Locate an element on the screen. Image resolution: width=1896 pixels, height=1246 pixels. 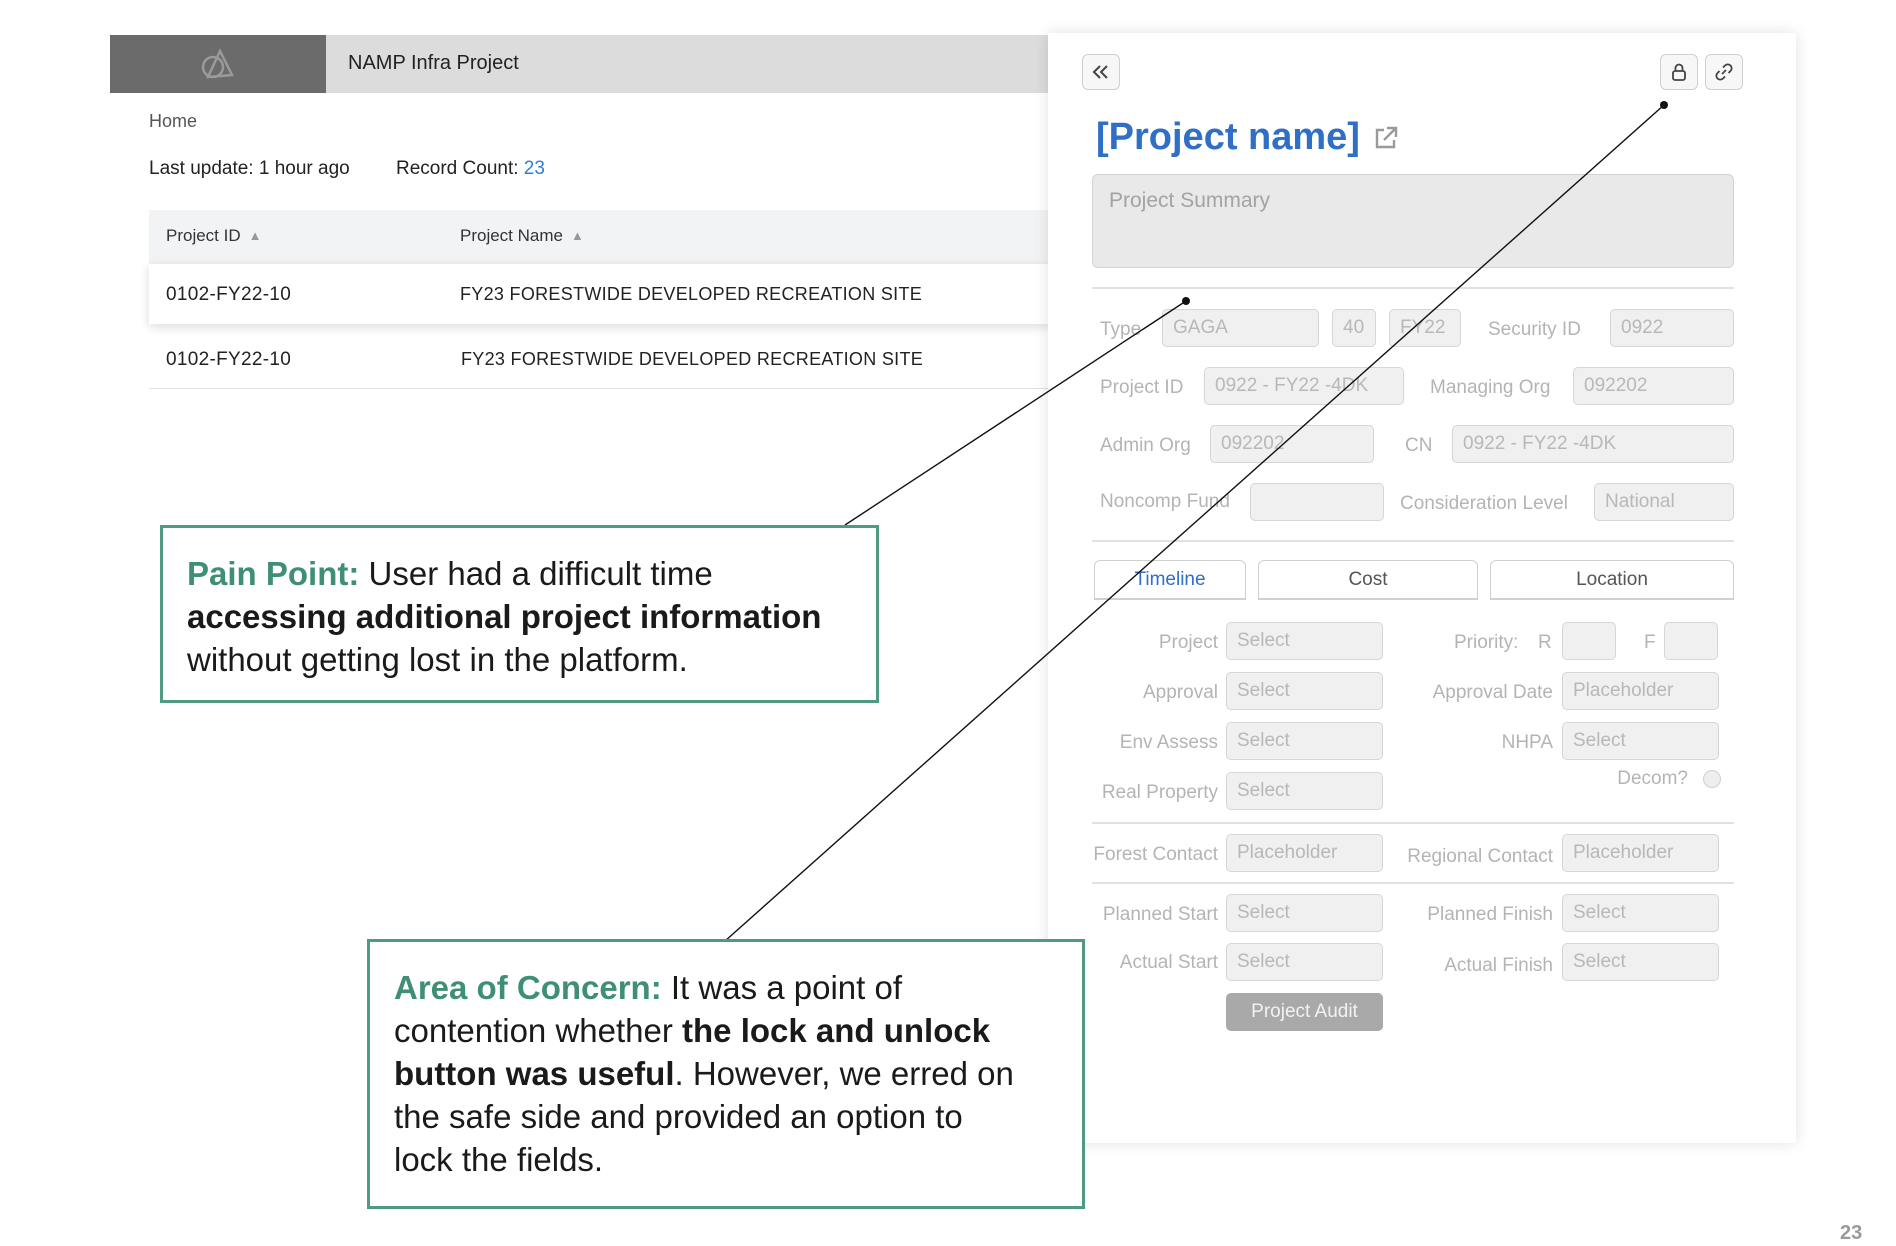
pain-point-leader-dot is located at coordinates (1186, 301).